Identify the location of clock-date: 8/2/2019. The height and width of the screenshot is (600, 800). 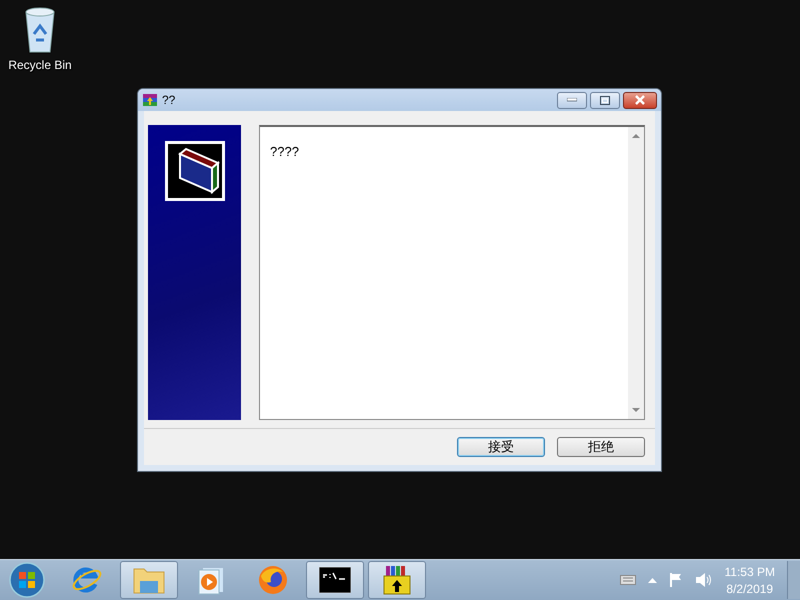
(750, 589).